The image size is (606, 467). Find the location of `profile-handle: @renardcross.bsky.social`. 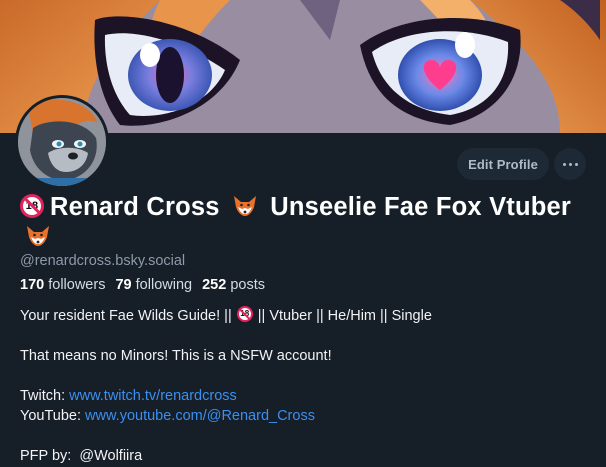

profile-handle: @renardcross.bsky.social is located at coordinates (103, 261).